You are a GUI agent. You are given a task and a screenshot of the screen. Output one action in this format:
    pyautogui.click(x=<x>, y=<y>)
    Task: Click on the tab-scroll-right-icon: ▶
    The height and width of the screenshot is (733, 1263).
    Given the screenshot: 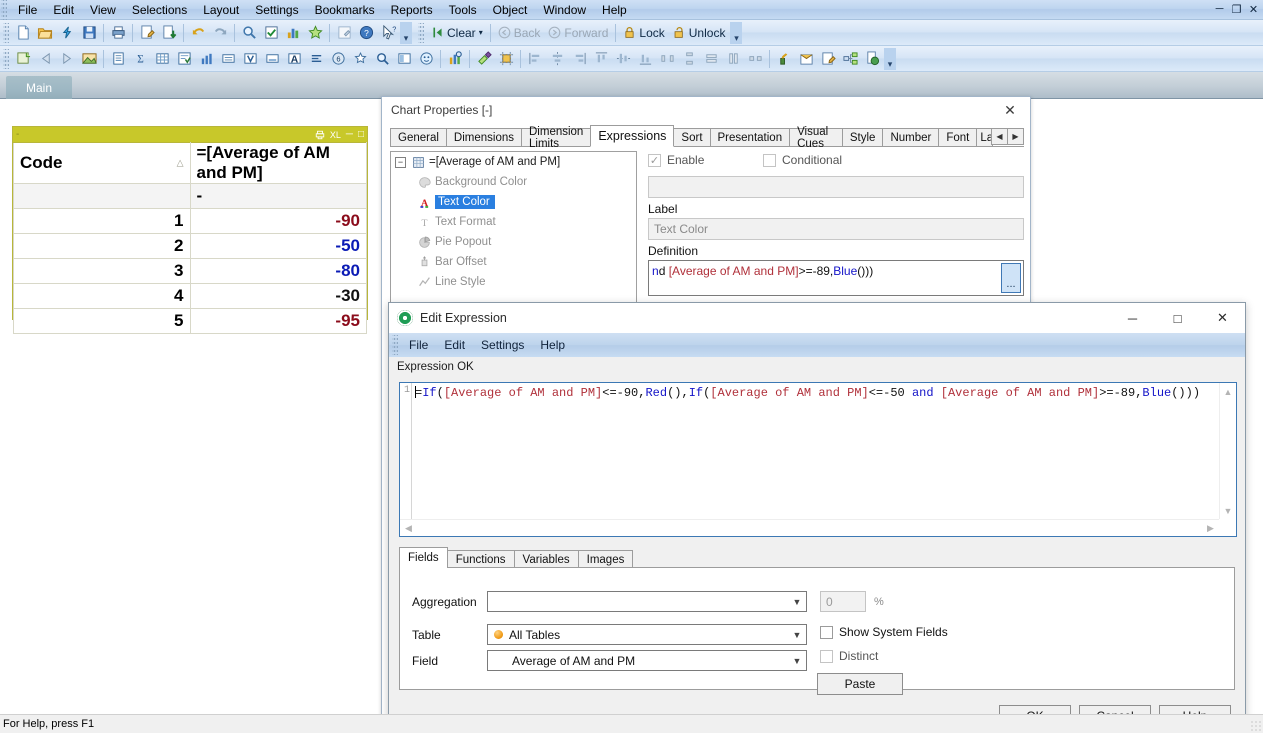 What is the action you would take?
    pyautogui.click(x=1015, y=136)
    